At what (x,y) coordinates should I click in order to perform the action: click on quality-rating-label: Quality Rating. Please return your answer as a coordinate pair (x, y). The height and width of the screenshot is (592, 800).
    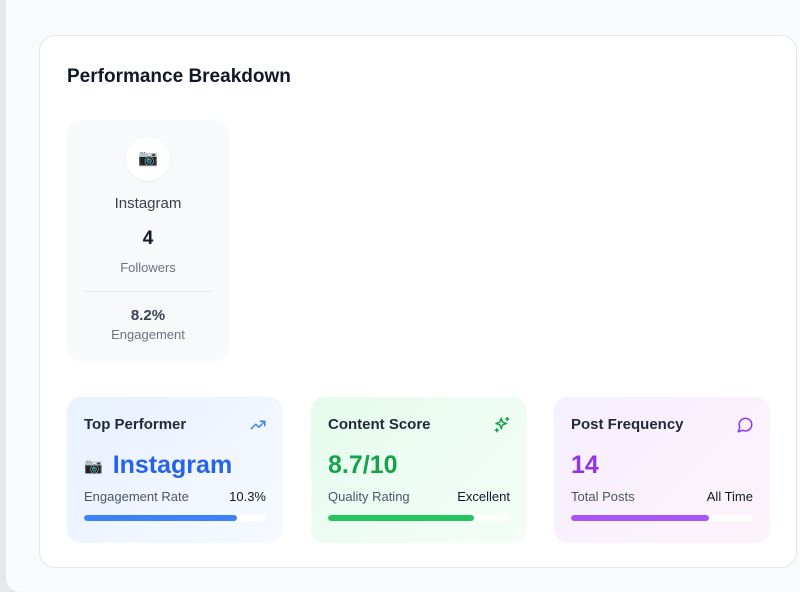
    Looking at the image, I should click on (369, 496).